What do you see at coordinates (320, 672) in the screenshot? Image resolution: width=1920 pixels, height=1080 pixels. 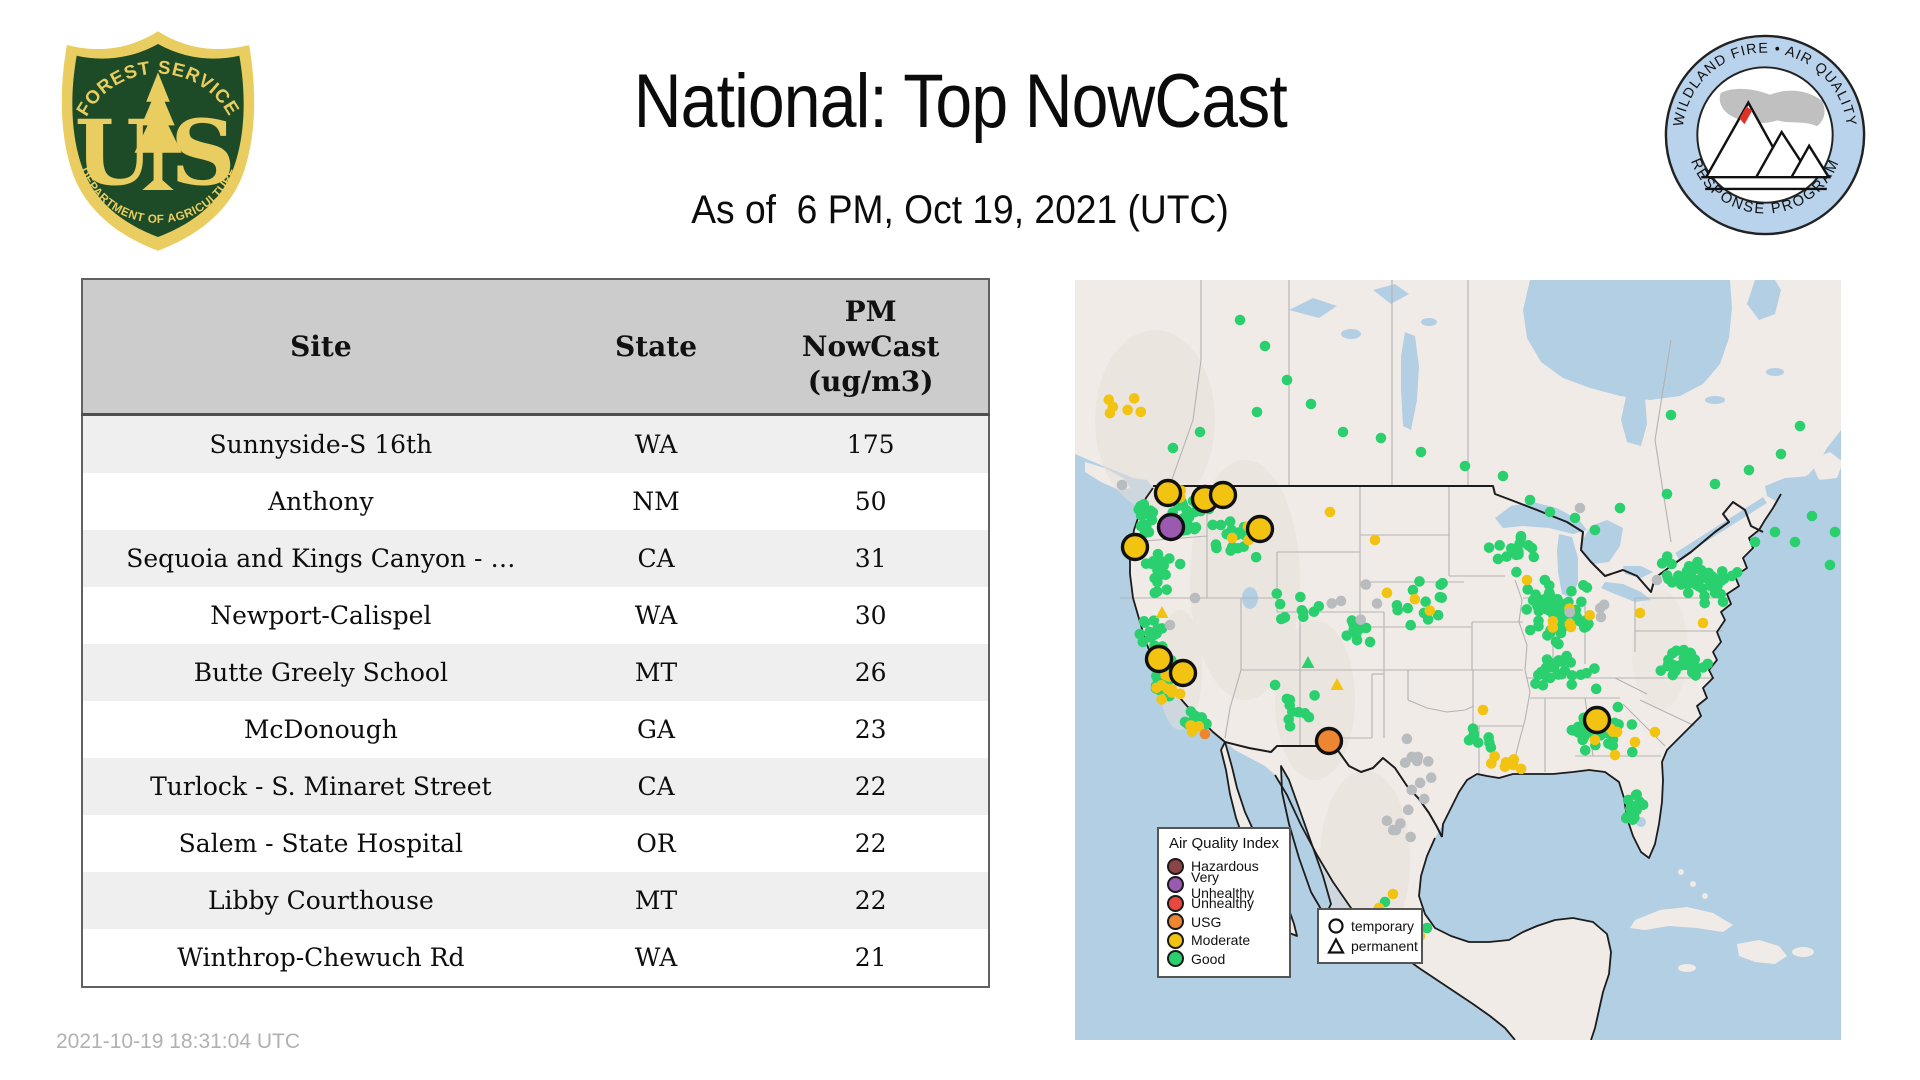 I see `site-cell: Butte Greely School` at bounding box center [320, 672].